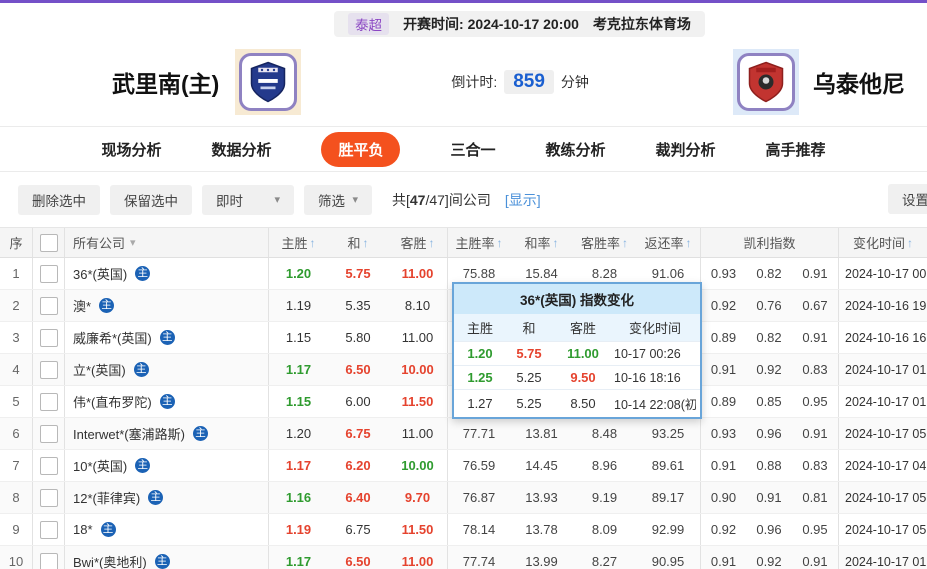 The width and height of the screenshot is (927, 569). I want to click on header-away-odds: 客胜 ↑, so click(417, 242).